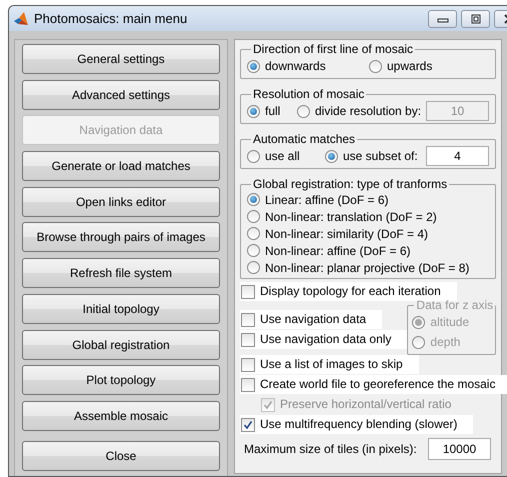  What do you see at coordinates (309, 94) in the screenshot?
I see `group-title: Resolution of mosaic` at bounding box center [309, 94].